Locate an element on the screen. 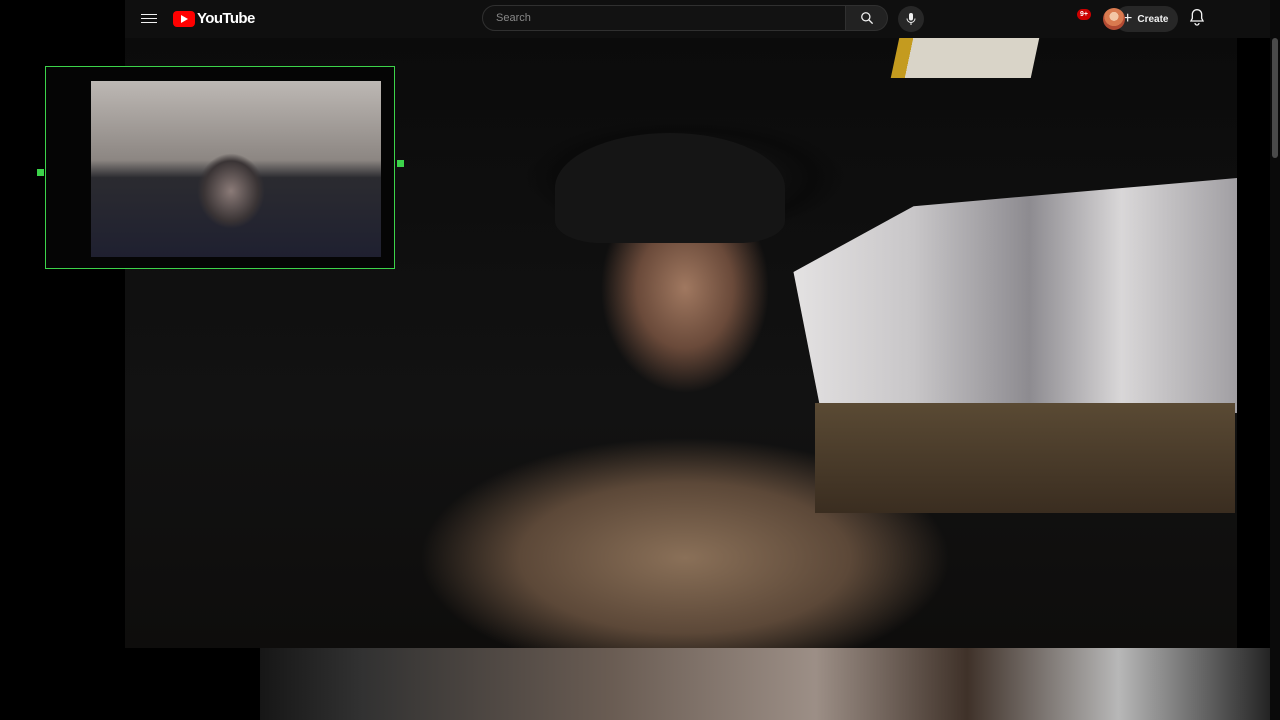  search-button is located at coordinates (867, 18).